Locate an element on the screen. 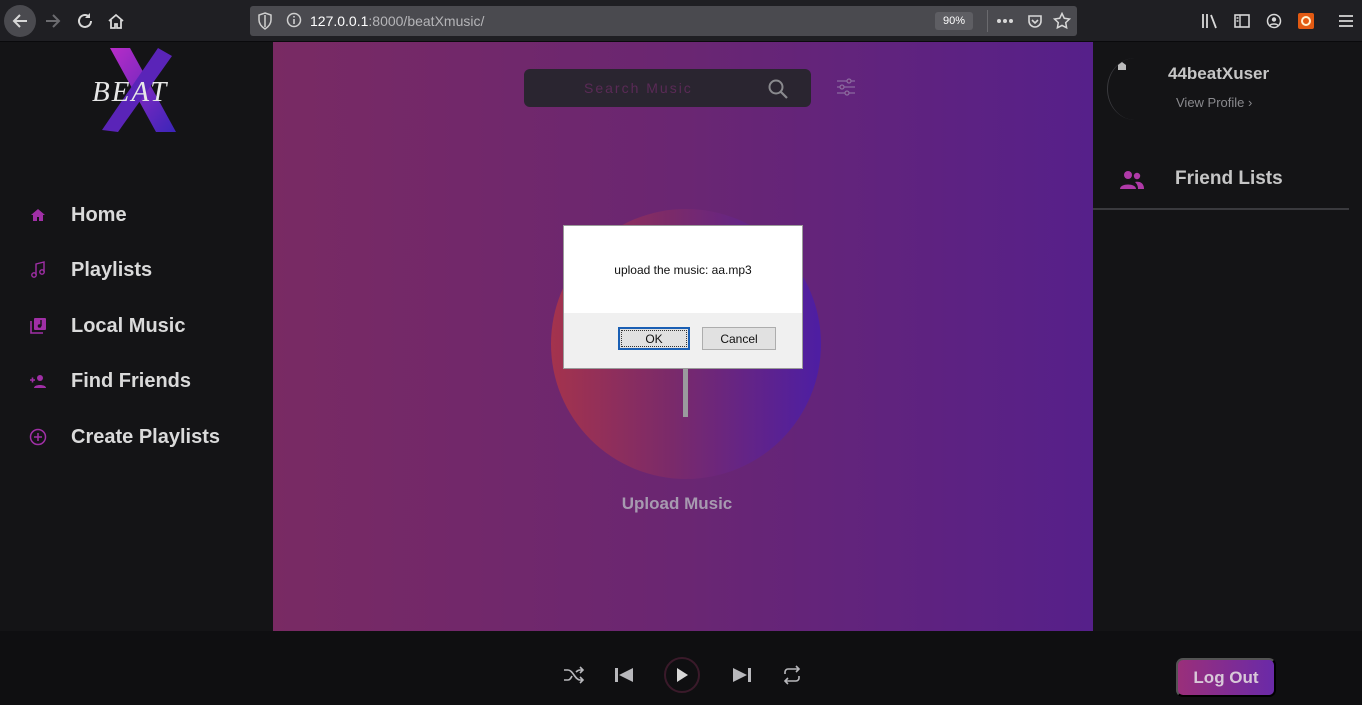  browser-toolbar: 127.0.0.1:8000/beatXmusic/ 90% is located at coordinates (681, 21).